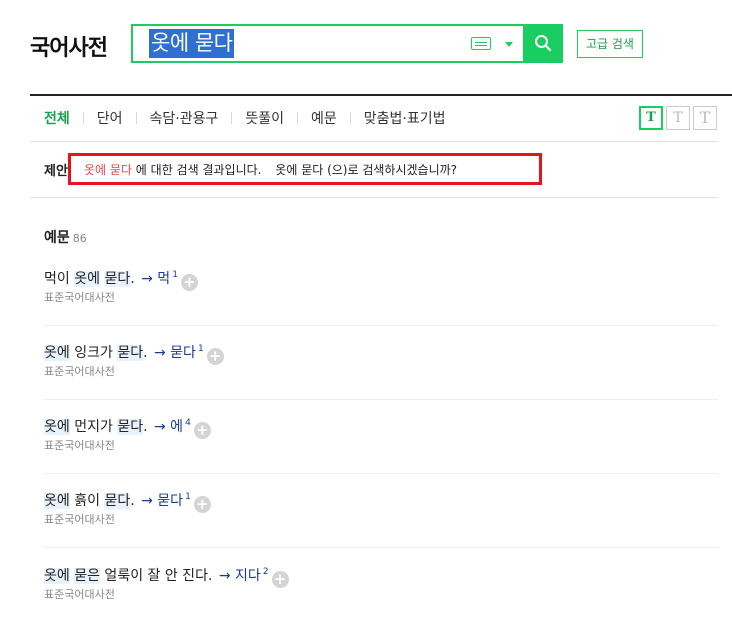  I want to click on example-sentence: 먹이 옷에 묻다. → 먹 1 +, so click(381, 278).